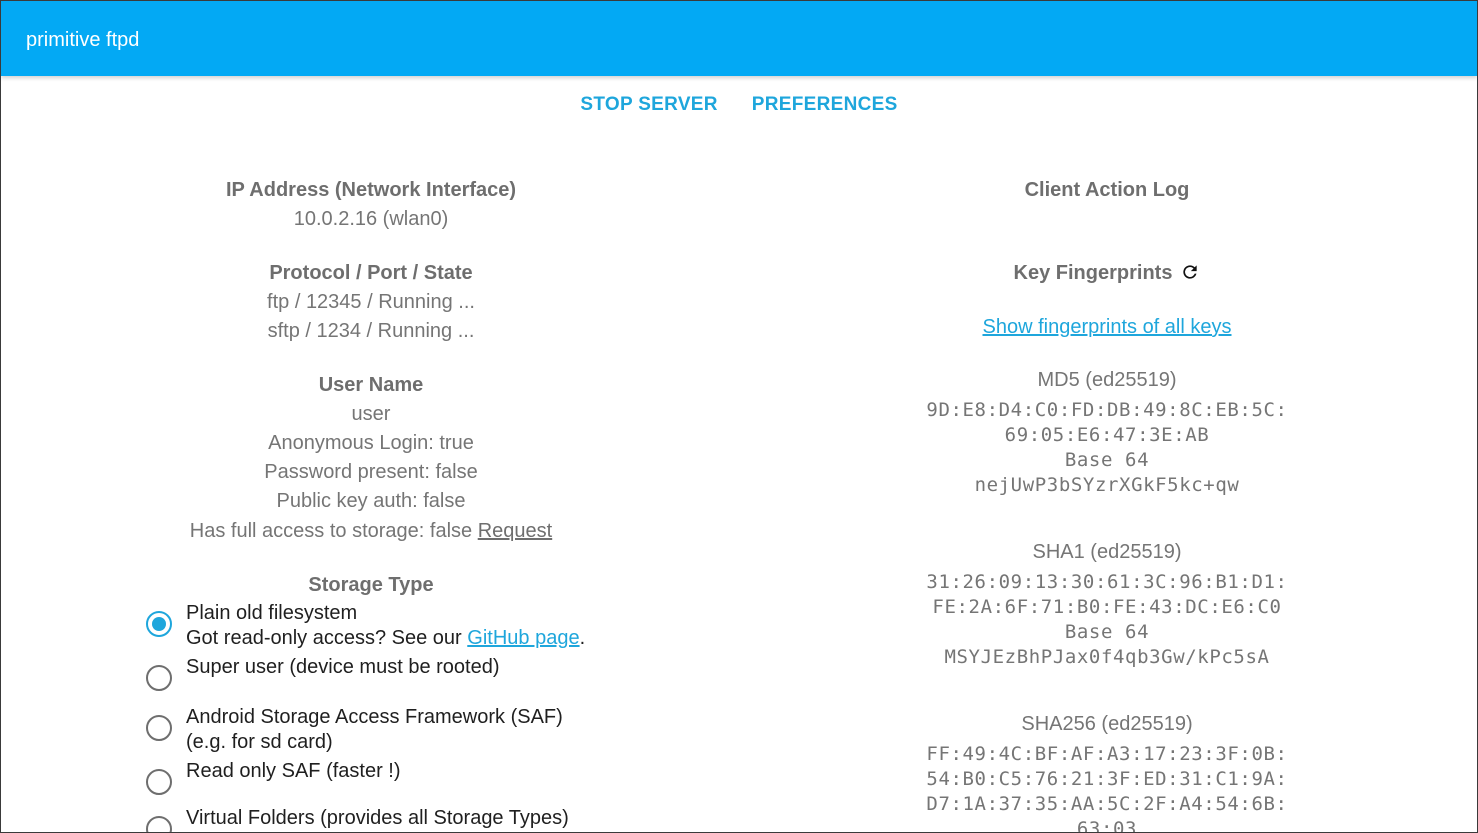 This screenshot has width=1478, height=833. I want to click on fingerprint-hex: 31:26:09:13:30:61:3C:96:B1:D1:, so click(1107, 582).